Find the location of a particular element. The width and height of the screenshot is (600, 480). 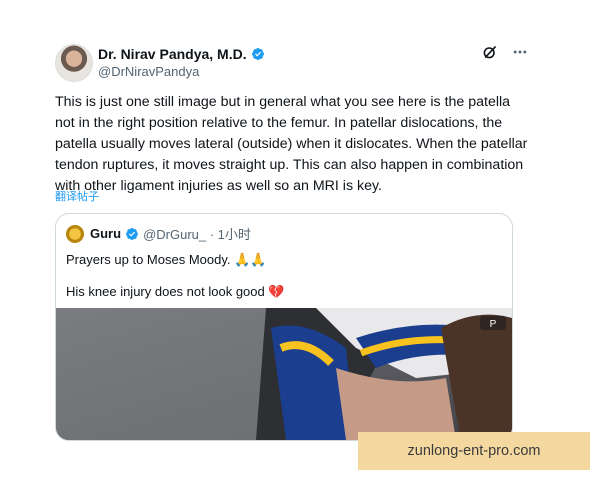

quoted-text-line-2: His knee injury does not look good 💔 is located at coordinates (175, 291).